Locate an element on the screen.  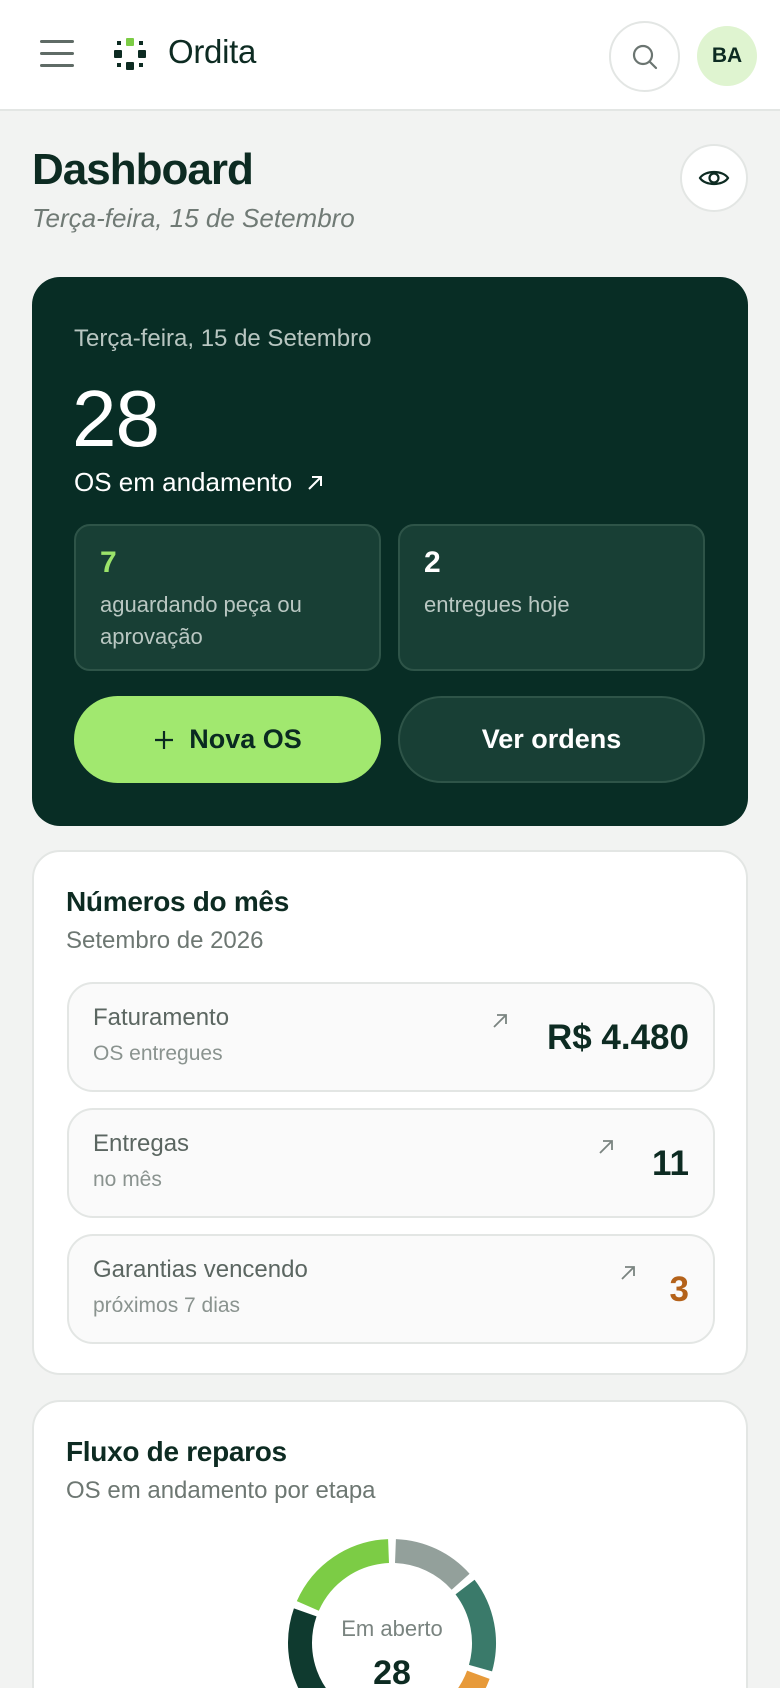
new-order-button: Nova OS is located at coordinates (227, 739).